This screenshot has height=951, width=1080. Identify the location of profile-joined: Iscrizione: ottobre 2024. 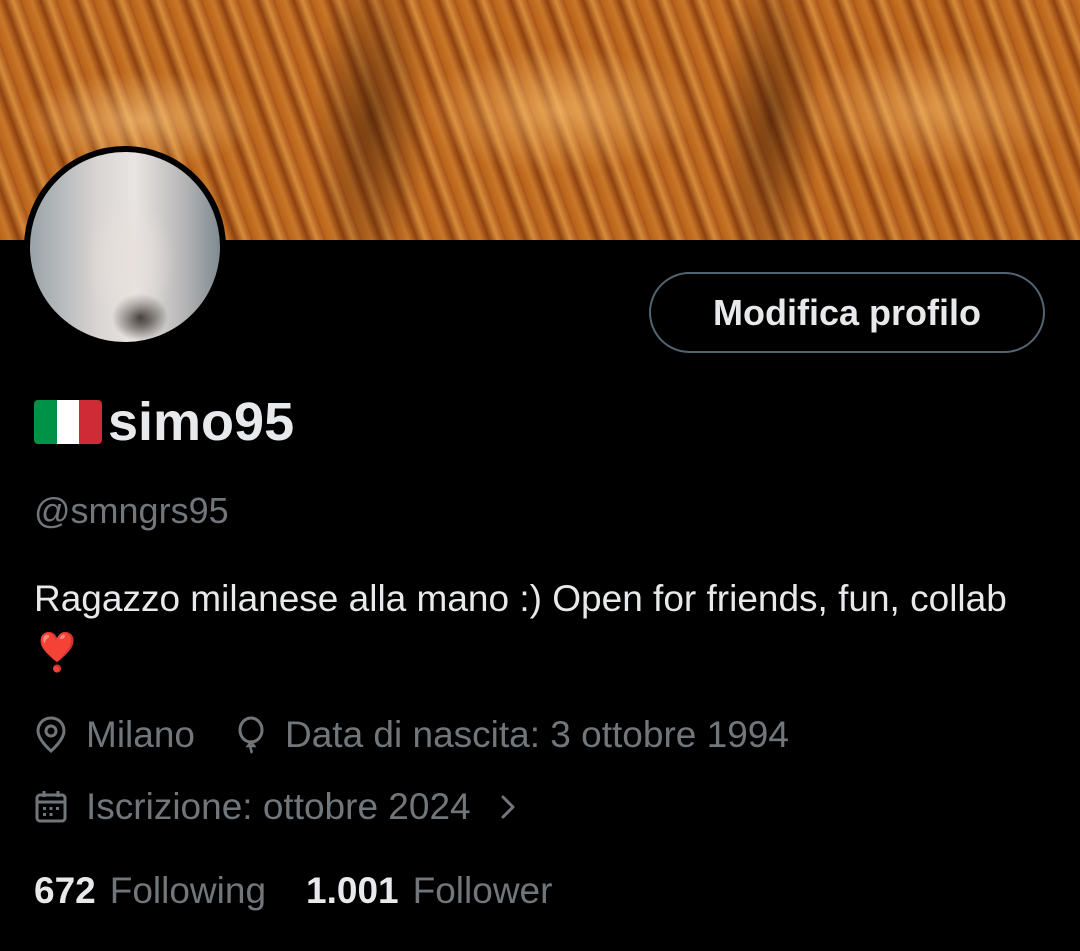
(276, 807).